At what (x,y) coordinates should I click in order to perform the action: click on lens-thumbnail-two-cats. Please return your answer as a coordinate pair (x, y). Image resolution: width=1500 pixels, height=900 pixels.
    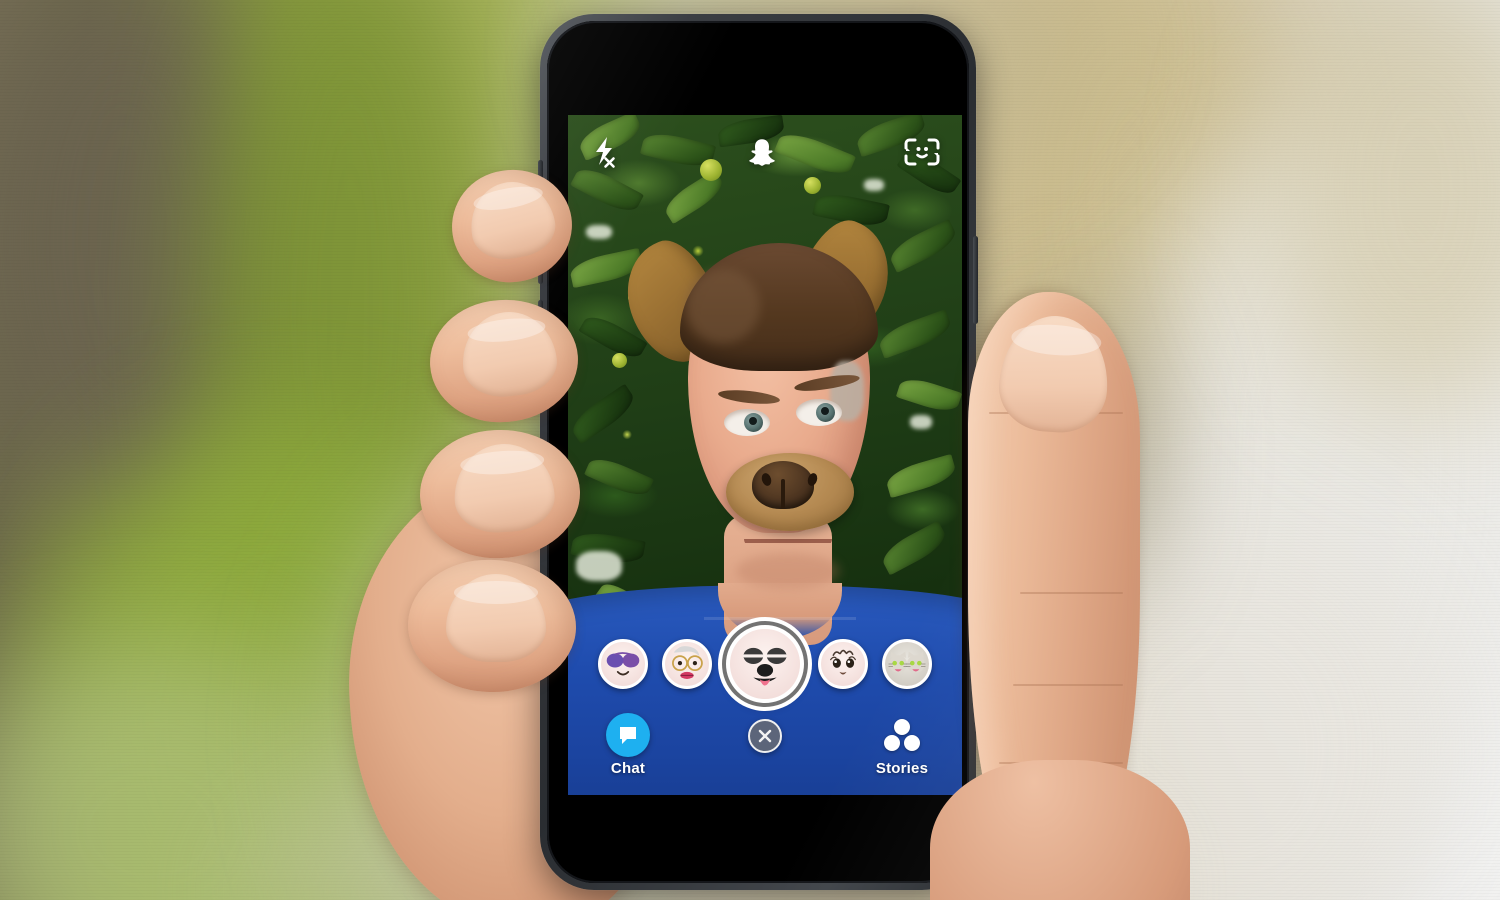
    Looking at the image, I should click on (907, 664).